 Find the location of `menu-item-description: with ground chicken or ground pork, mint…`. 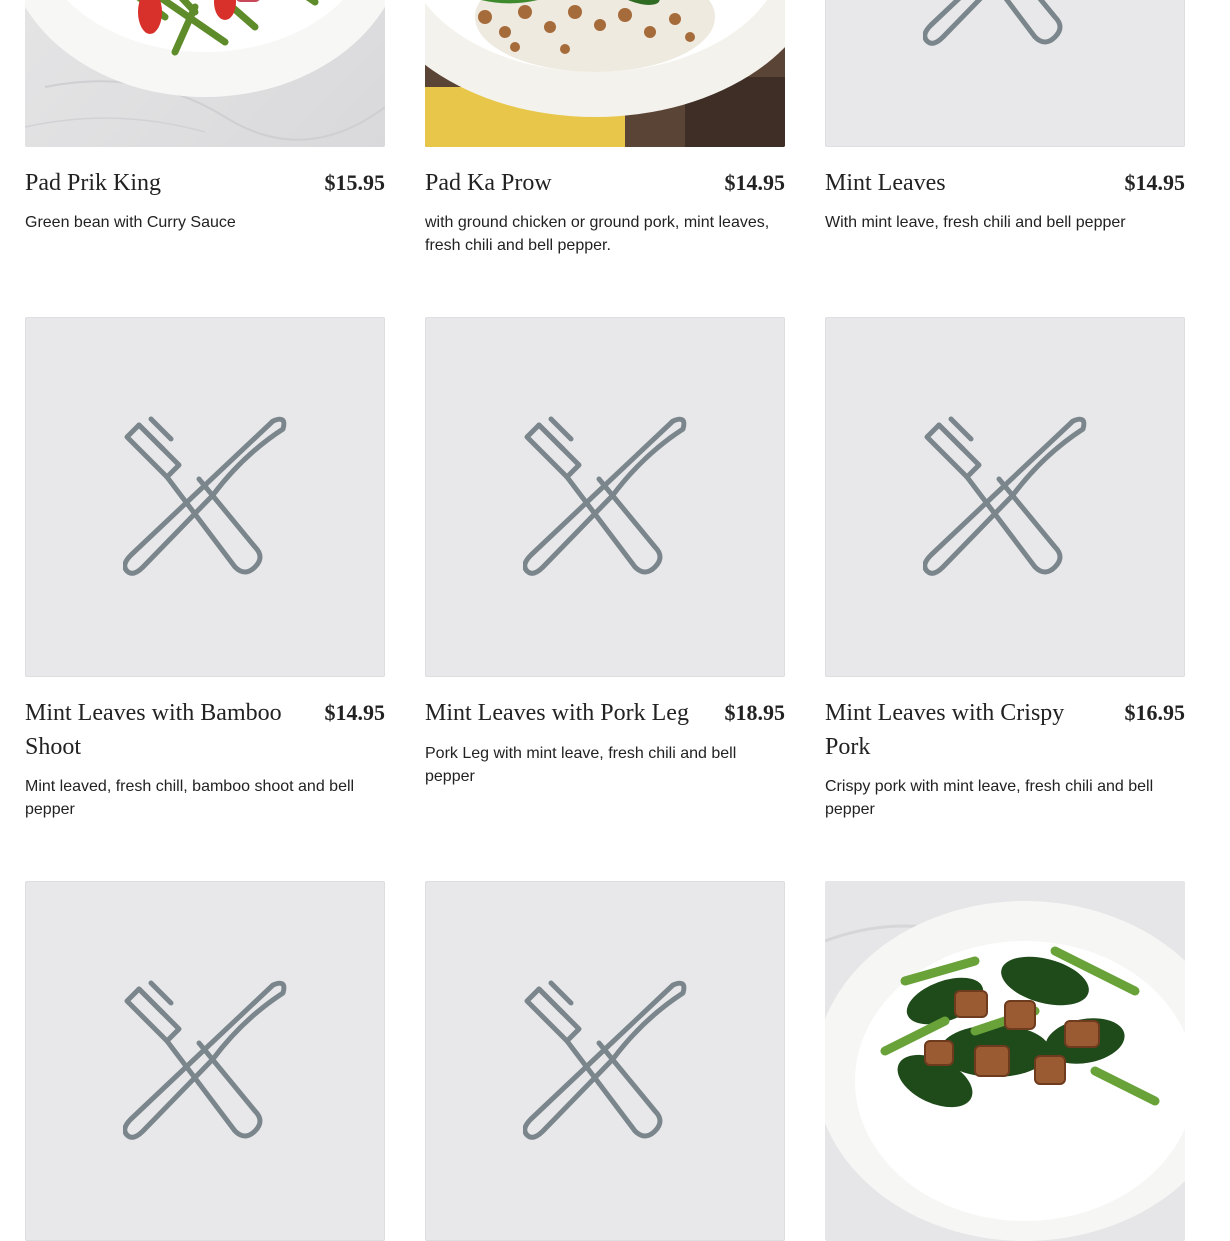

menu-item-description: with ground chicken or ground pork, mint… is located at coordinates (597, 234).